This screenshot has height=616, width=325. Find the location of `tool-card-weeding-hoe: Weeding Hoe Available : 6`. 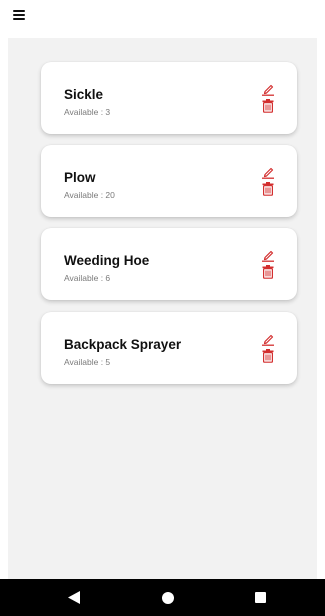

tool-card-weeding-hoe: Weeding Hoe Available : 6 is located at coordinates (169, 264).